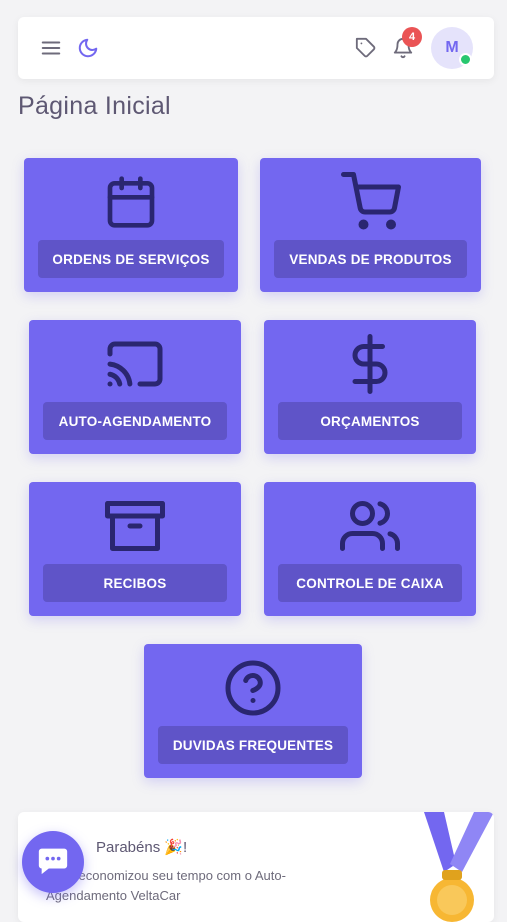  What do you see at coordinates (370, 526) in the screenshot?
I see `users-icon` at bounding box center [370, 526].